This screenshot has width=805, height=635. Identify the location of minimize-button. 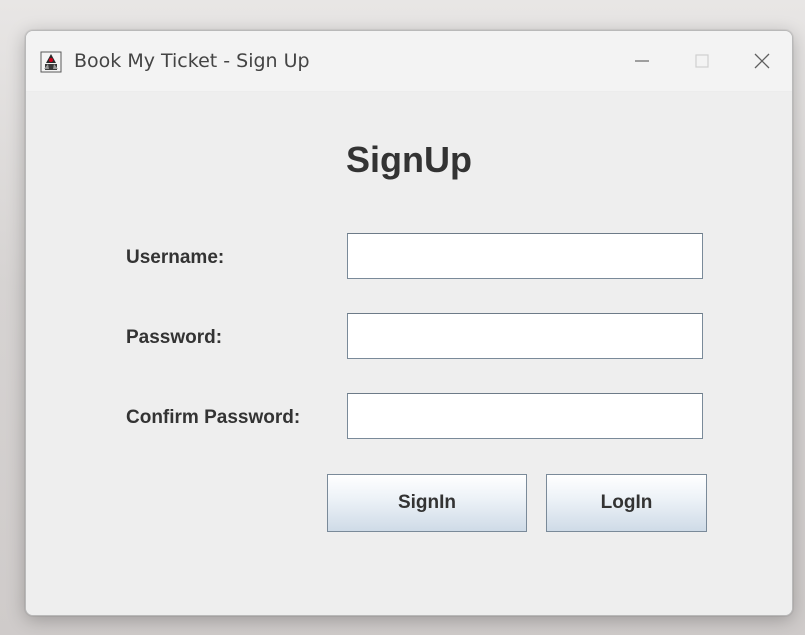
(642, 61).